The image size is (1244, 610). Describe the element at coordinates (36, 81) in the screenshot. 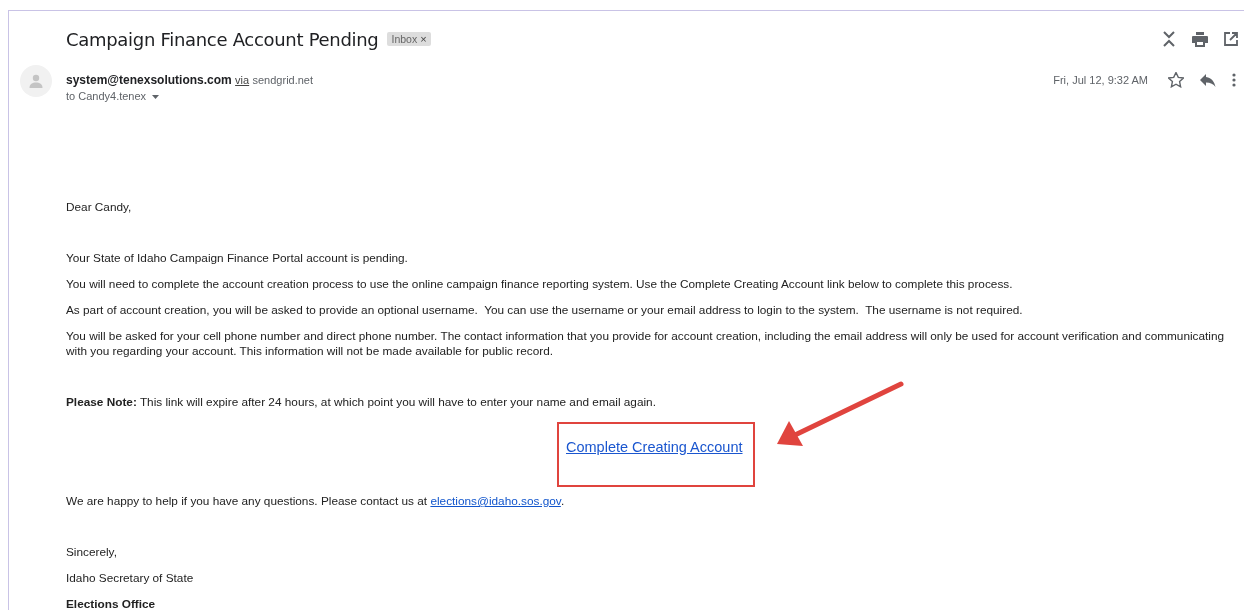

I see `avatar-icon` at that location.